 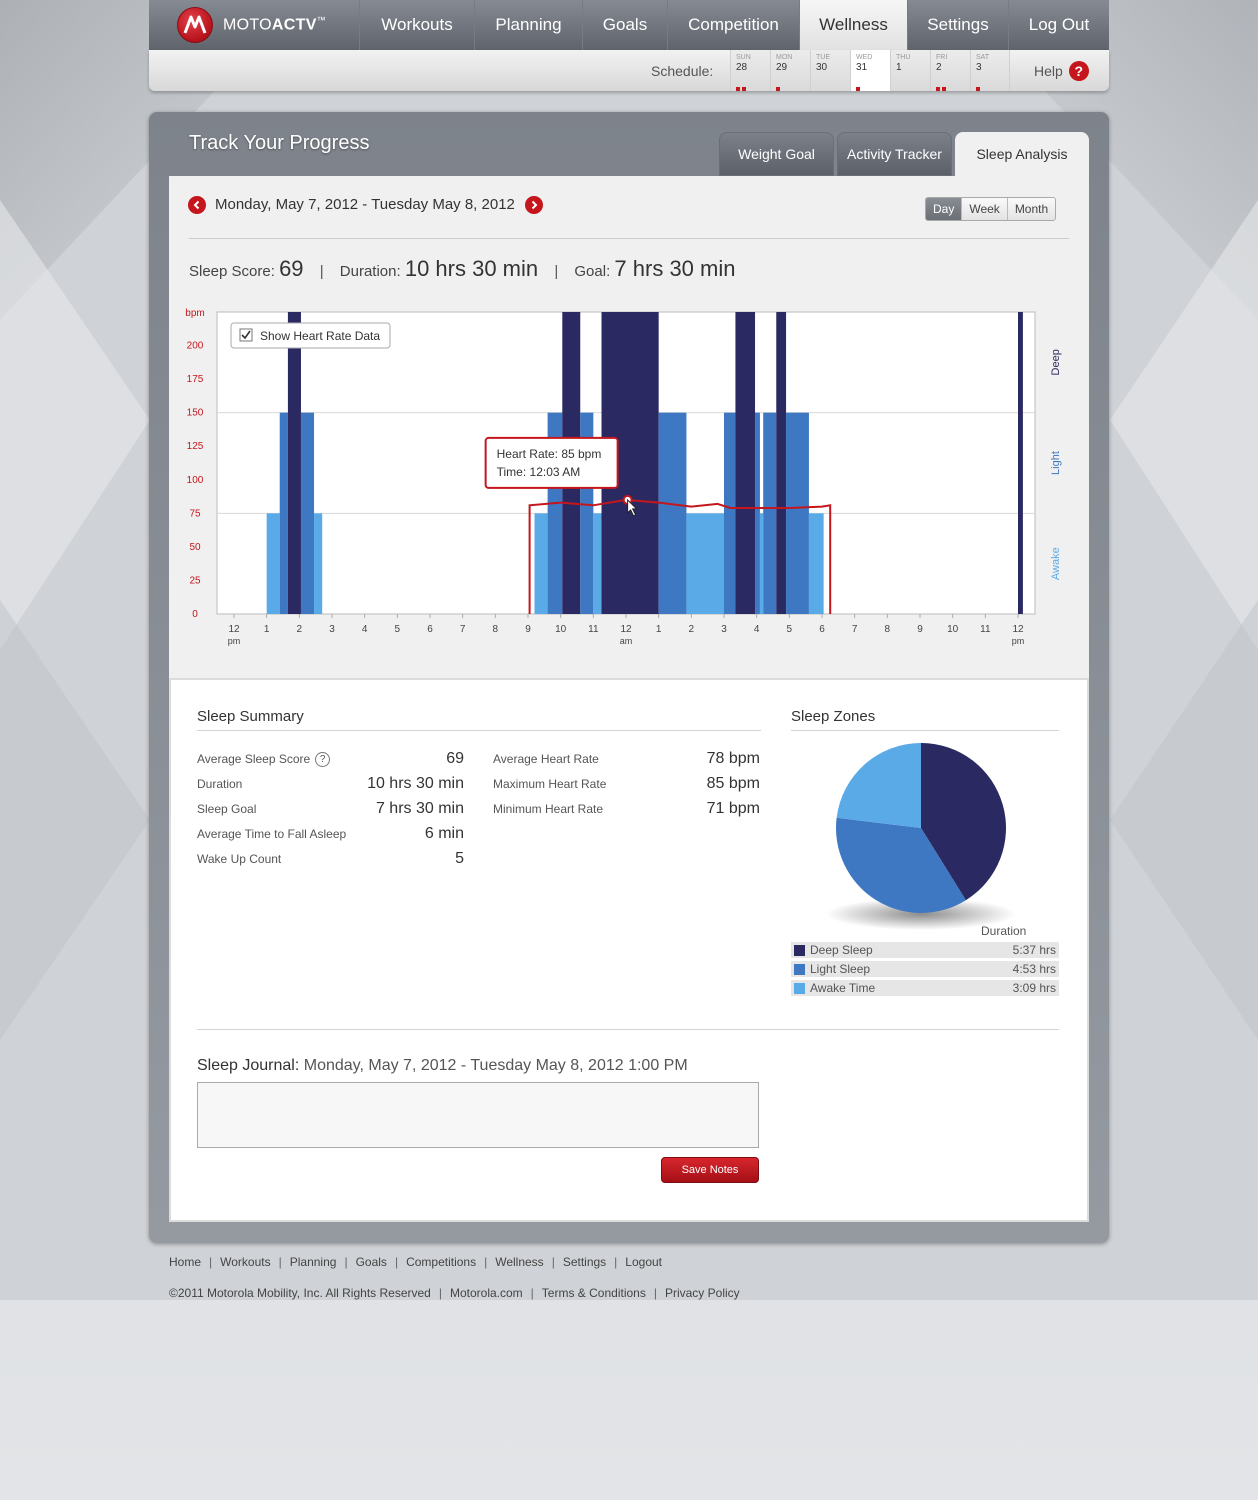 I want to click on footer-legal-link: Terms & Conditions, so click(x=594, y=1293).